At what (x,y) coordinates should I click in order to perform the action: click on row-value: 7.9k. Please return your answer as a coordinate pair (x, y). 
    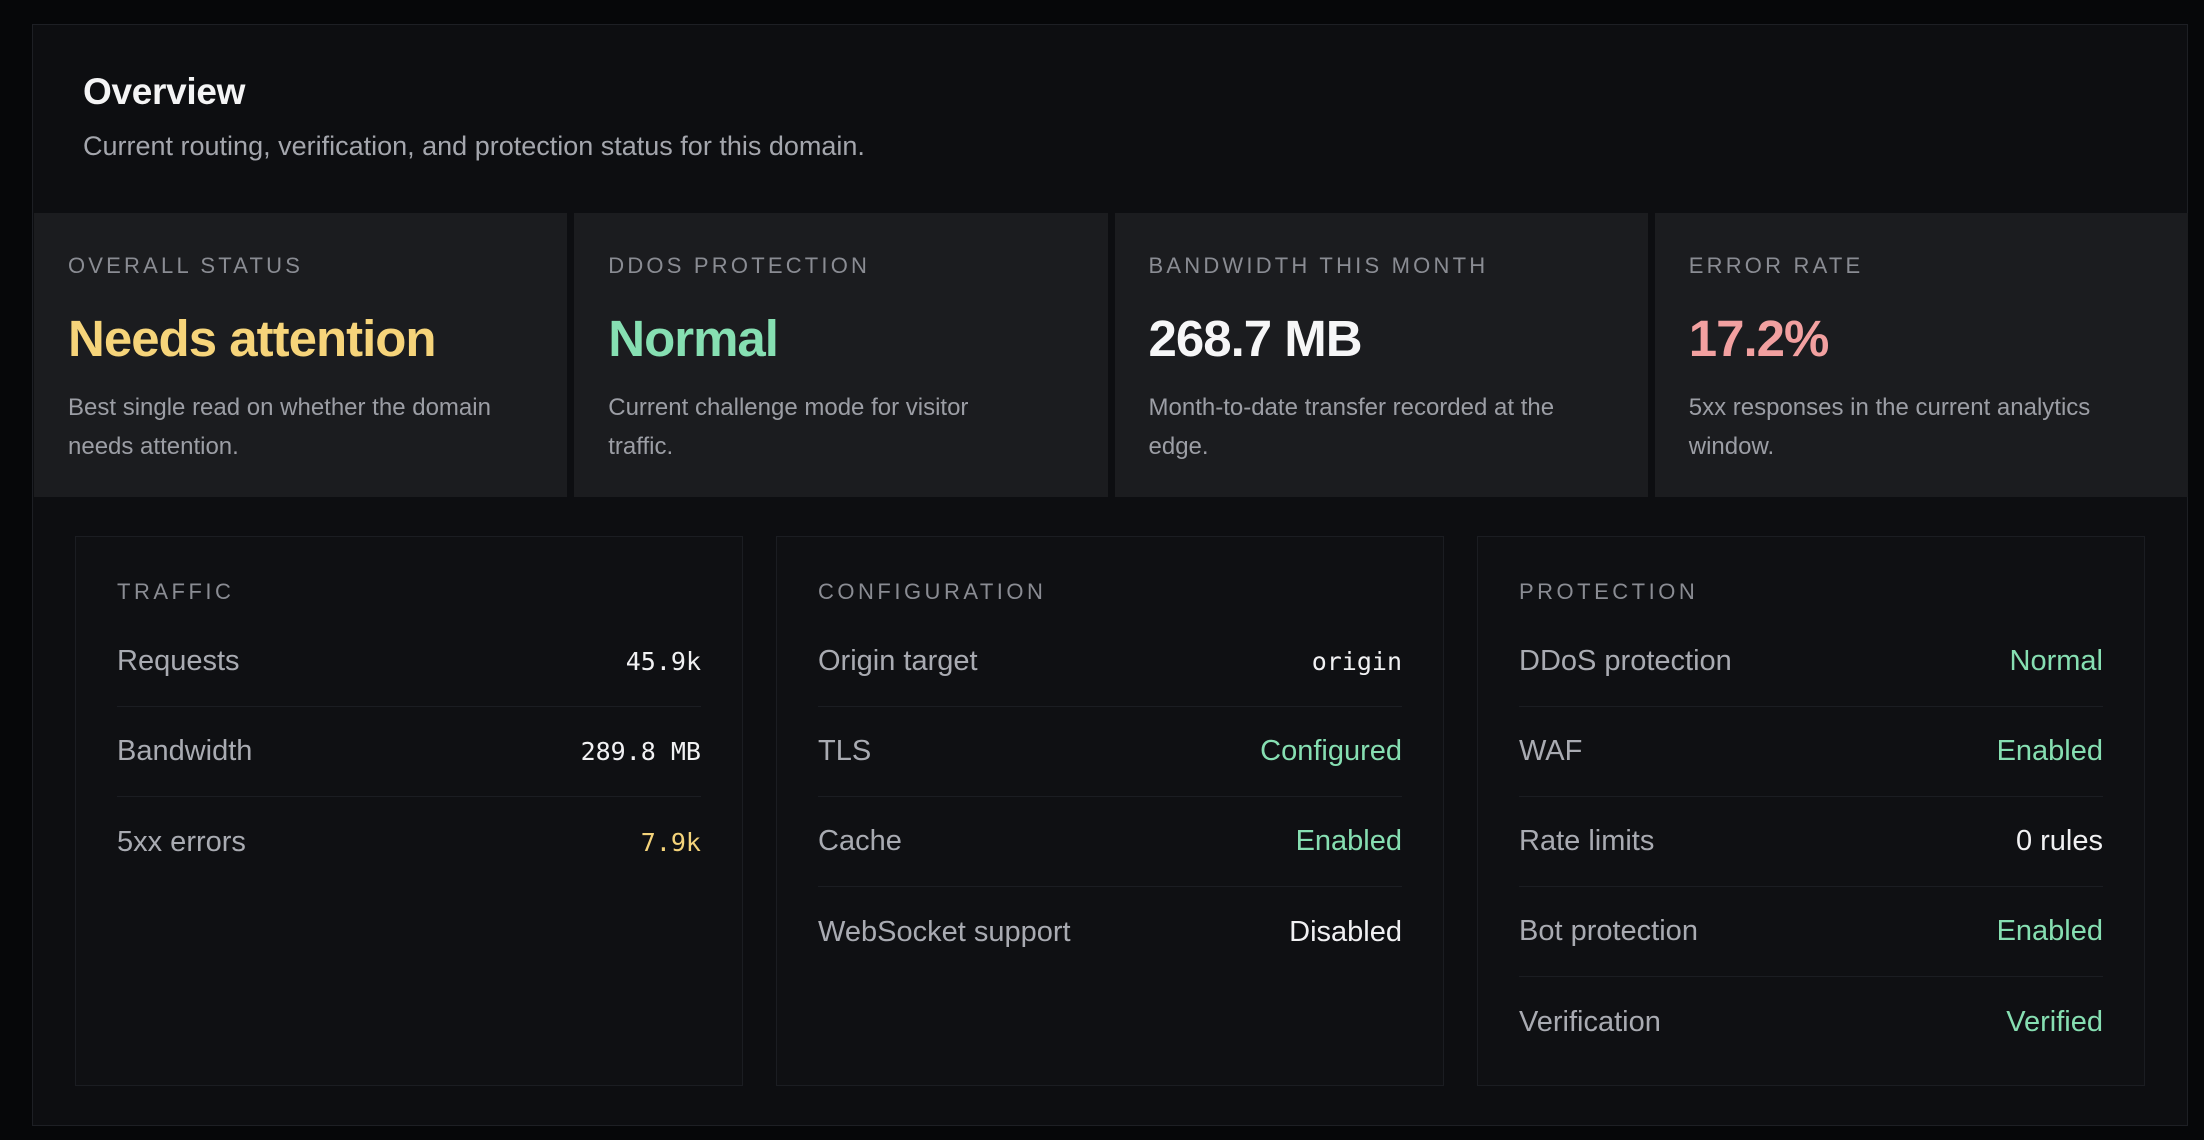
    Looking at the image, I should click on (670, 842).